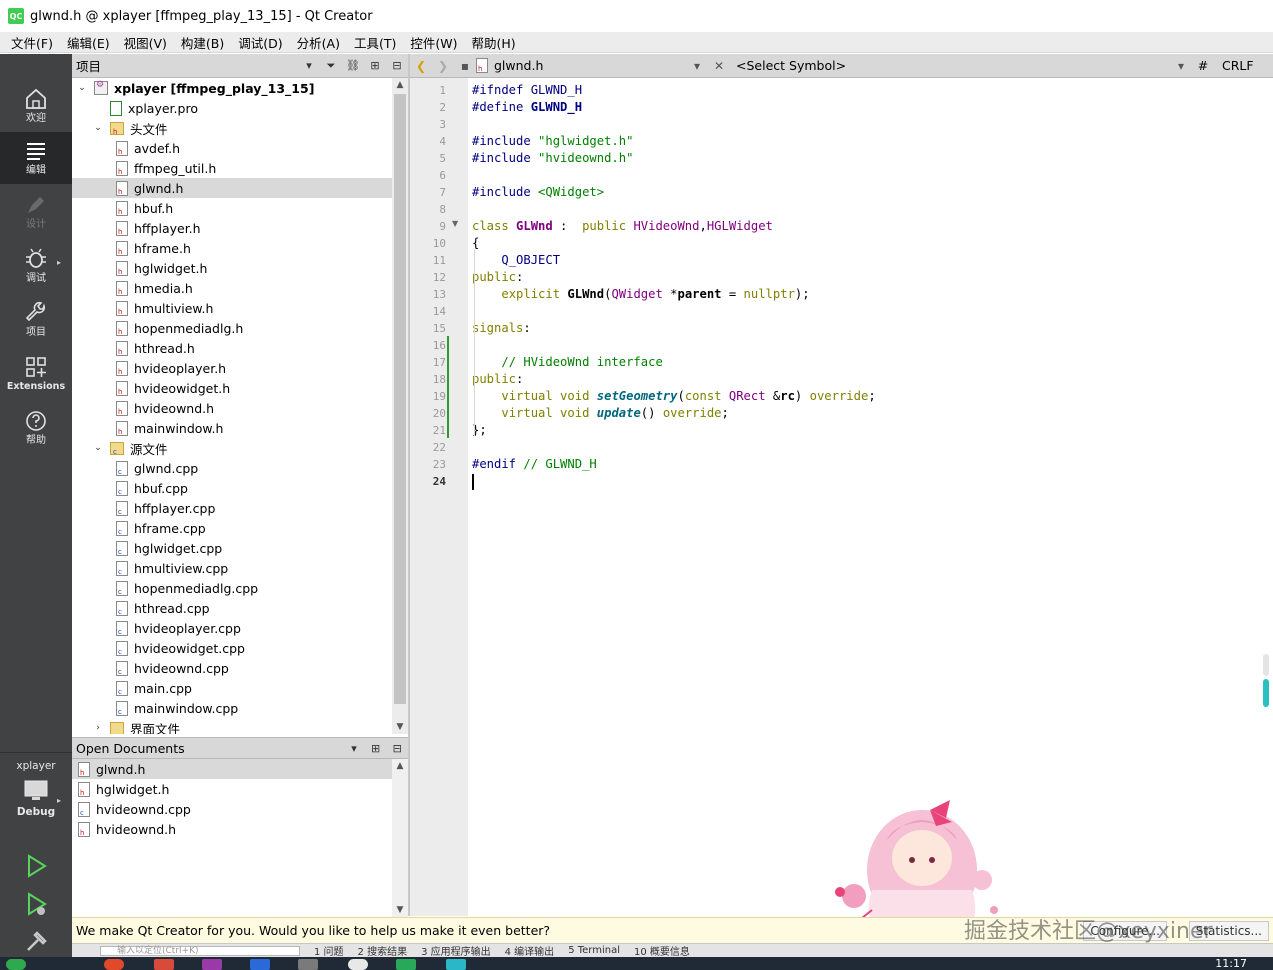 The image size is (1273, 970). Describe the element at coordinates (358, 964) in the screenshot. I see `chat-icon` at that location.